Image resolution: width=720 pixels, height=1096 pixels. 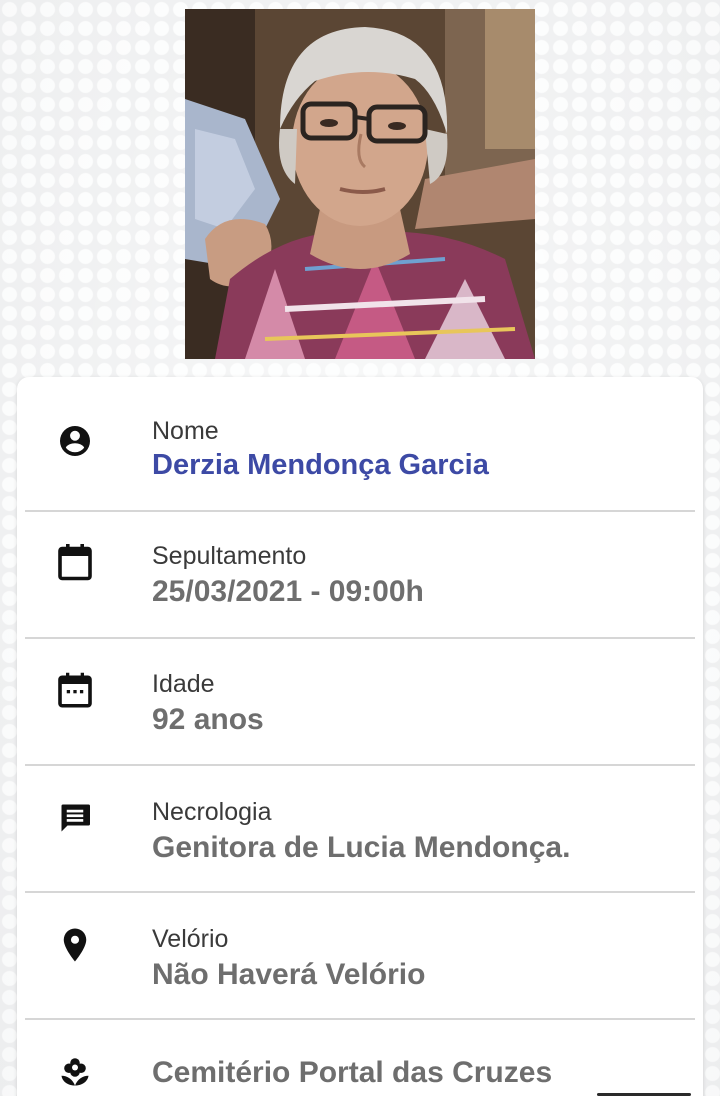 What do you see at coordinates (75, 1072) in the screenshot?
I see `flower-icon` at bounding box center [75, 1072].